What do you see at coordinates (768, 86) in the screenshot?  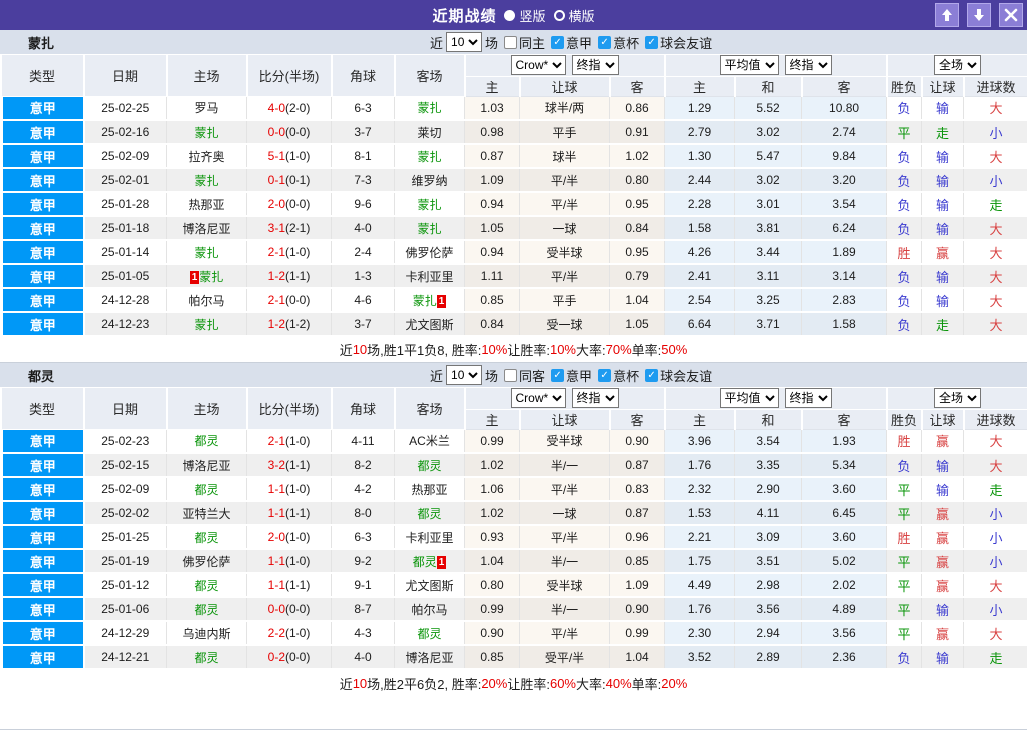 I see `col-eu-draw: 和` at bounding box center [768, 86].